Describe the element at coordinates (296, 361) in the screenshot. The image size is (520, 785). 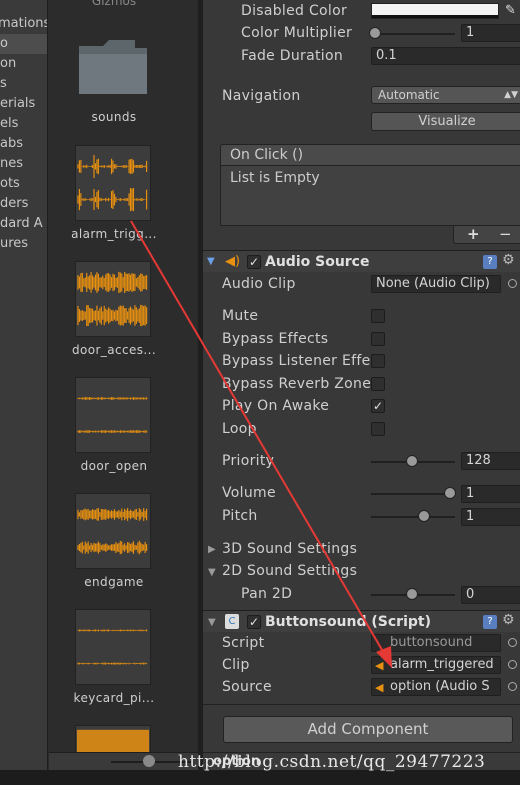
I see `bypass-listener-label: Bypass Listener Effe` at that location.